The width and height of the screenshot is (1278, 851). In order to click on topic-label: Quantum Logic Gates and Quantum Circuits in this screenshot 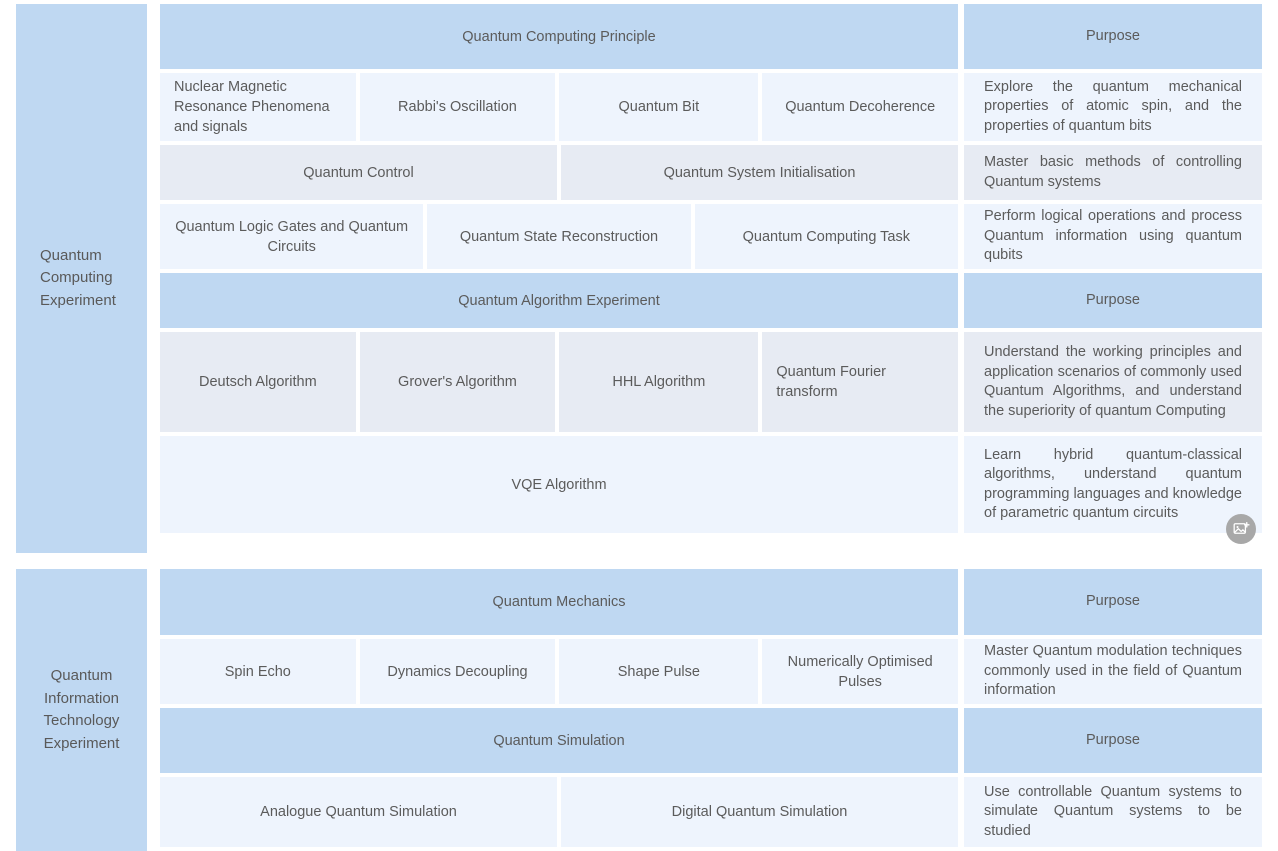, I will do `click(292, 236)`.